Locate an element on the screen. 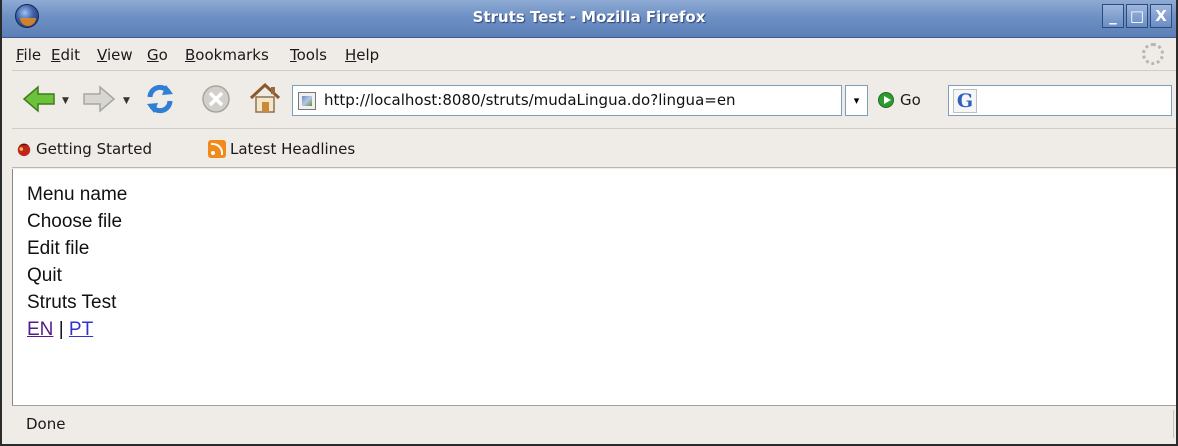 Image resolution: width=1178 pixels, height=446 pixels. stop-icon is located at coordinates (216, 99).